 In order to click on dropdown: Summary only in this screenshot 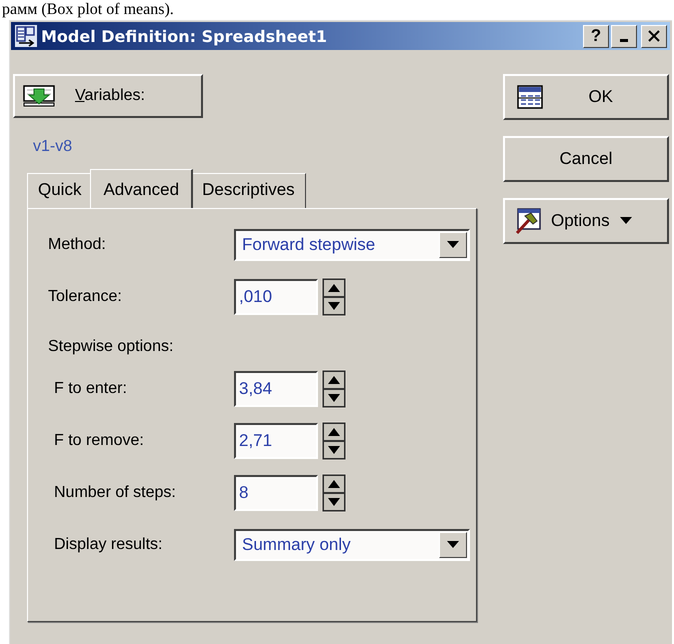, I will do `click(352, 545)`.